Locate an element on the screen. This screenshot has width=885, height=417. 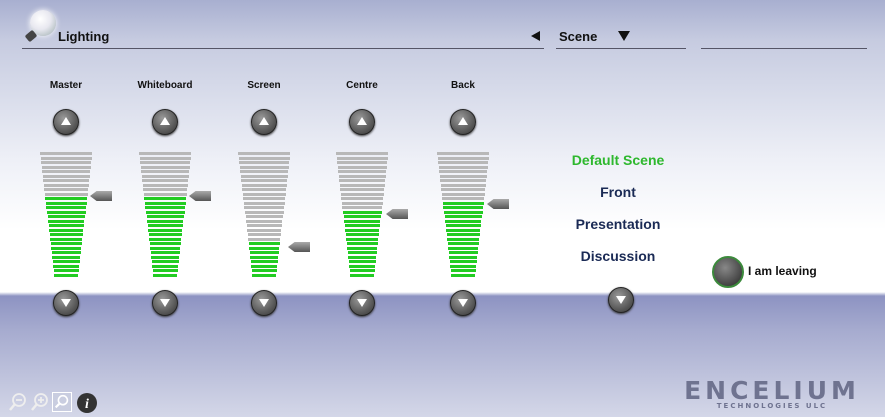
zoom-out-icon is located at coordinates (18, 402).